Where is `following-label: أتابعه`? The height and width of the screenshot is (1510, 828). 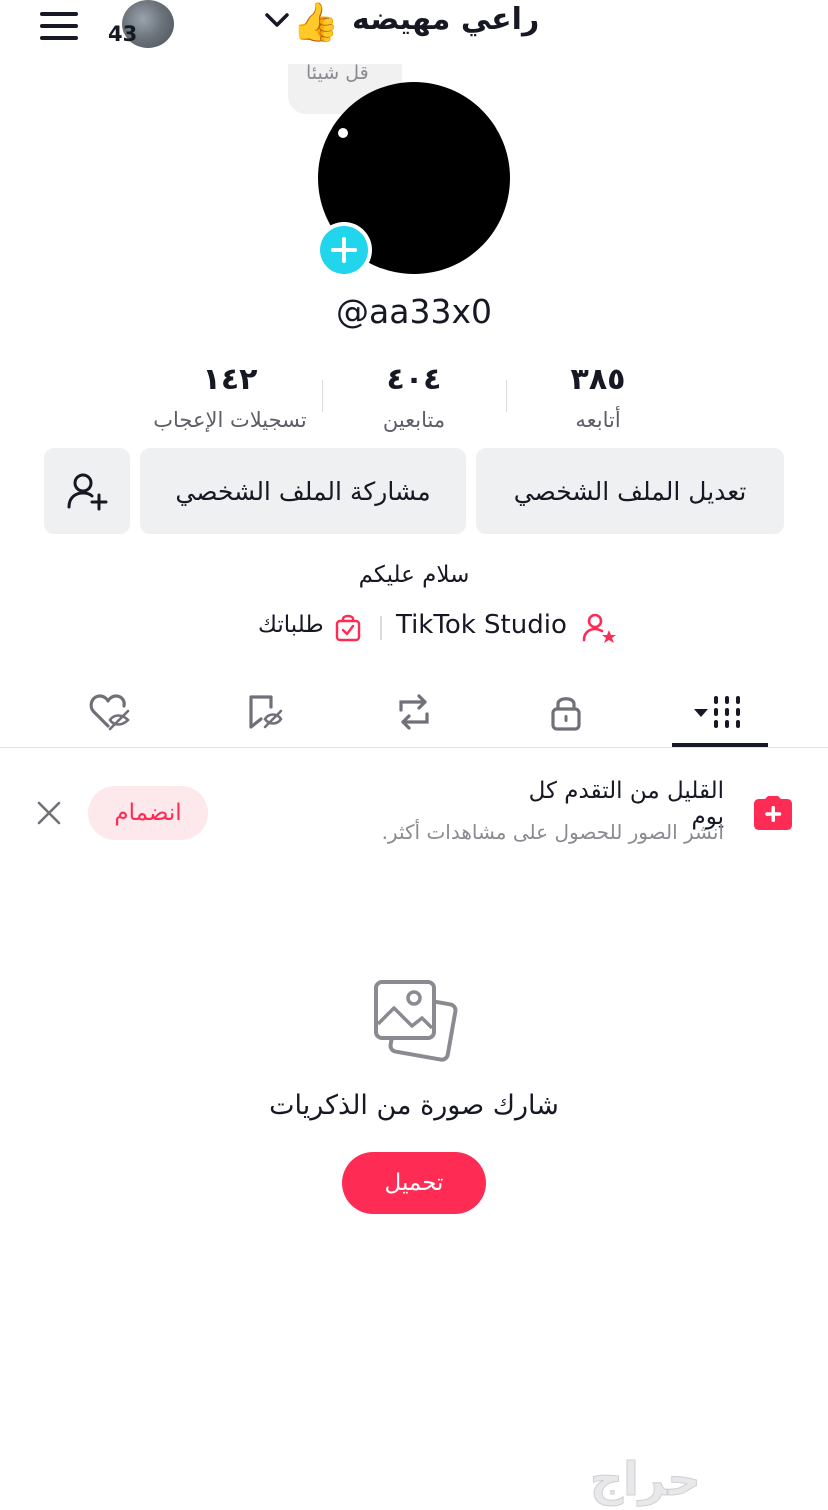
following-label: أتابعه is located at coordinates (598, 420).